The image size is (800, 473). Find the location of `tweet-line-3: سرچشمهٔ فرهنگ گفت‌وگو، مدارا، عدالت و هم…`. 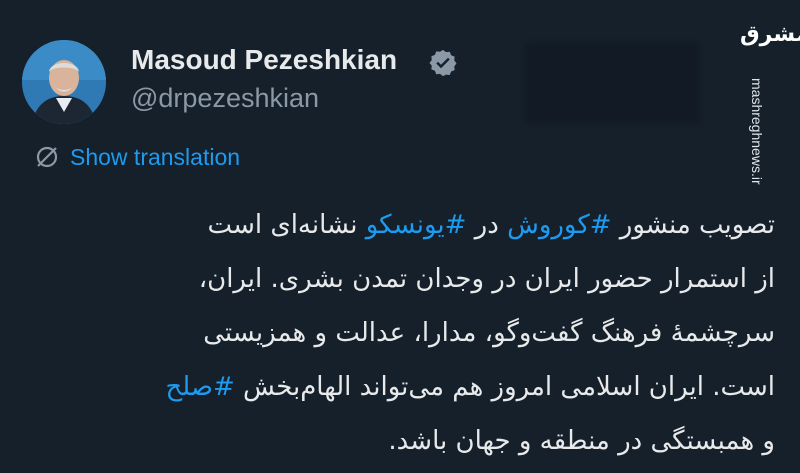

tweet-line-3: سرچشمهٔ فرهنگ گفت‌وگو، مدارا، عدالت و هم… is located at coordinates (489, 333).